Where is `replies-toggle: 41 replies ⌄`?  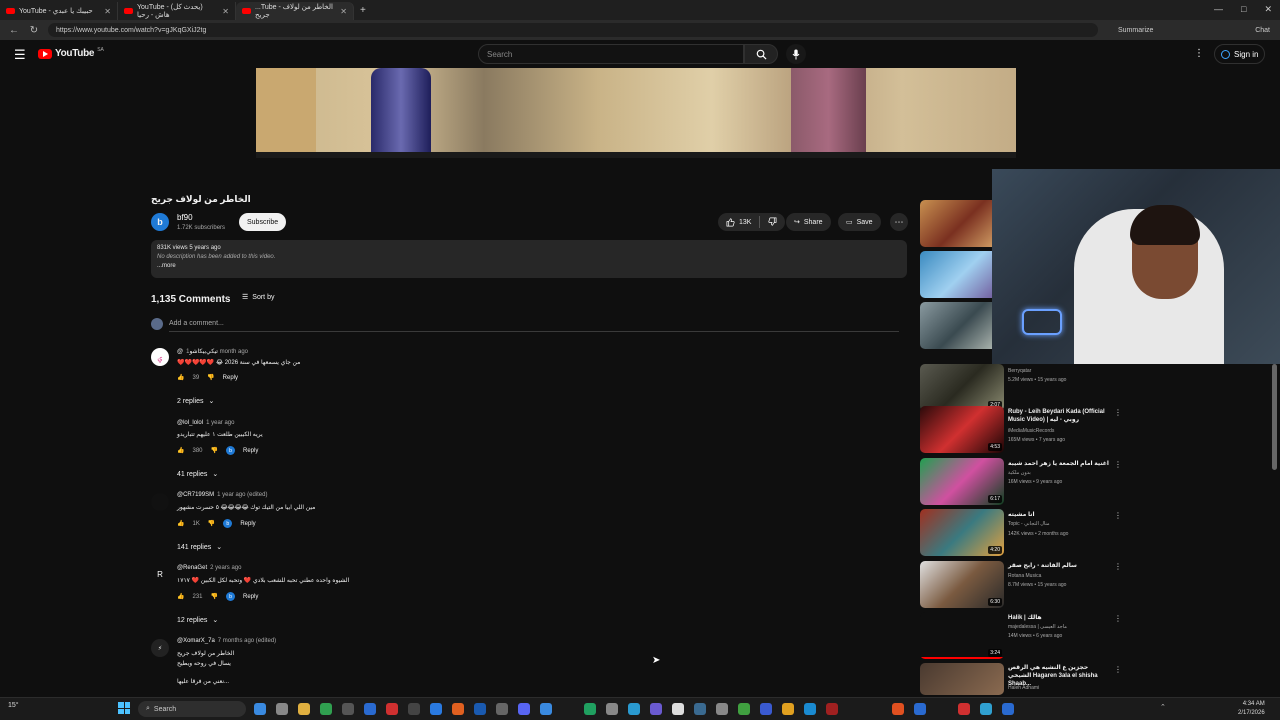
replies-toggle: 41 replies ⌄ is located at coordinates (197, 474).